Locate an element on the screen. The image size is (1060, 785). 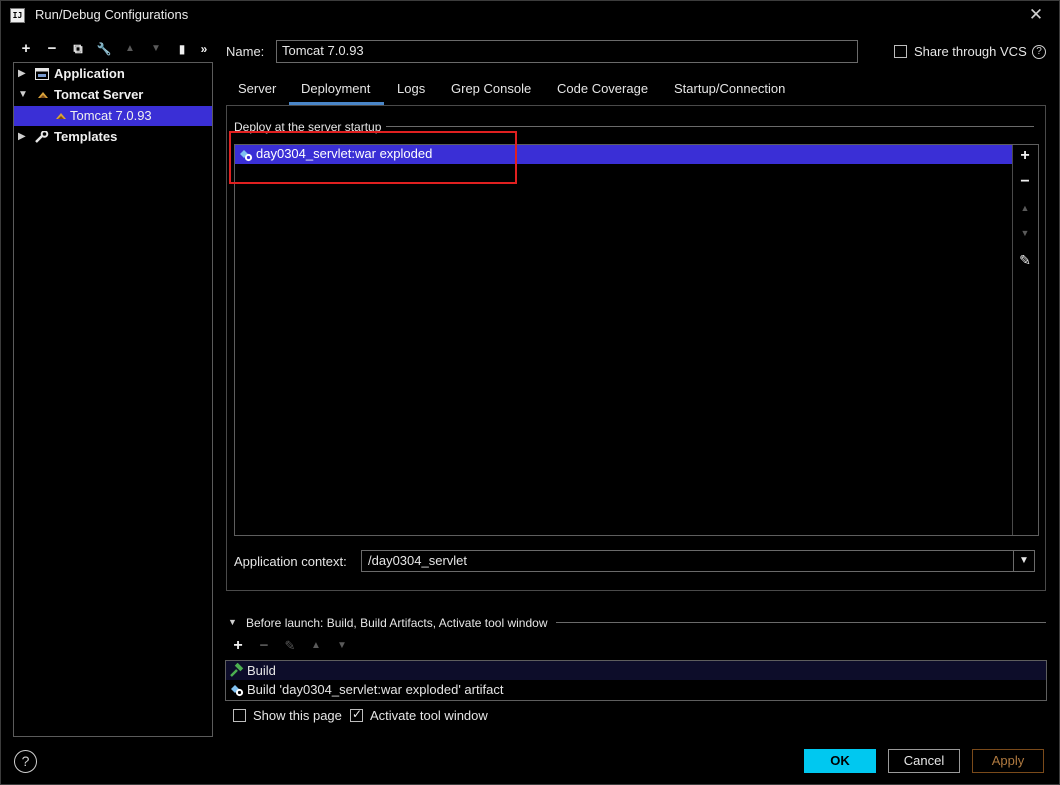
copy-configuration-icon: ⧉ is located at coordinates (78, 49).